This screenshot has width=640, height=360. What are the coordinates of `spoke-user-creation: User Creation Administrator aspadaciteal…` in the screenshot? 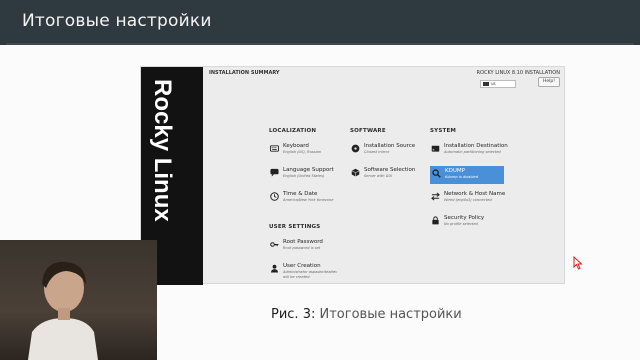 It's located at (305, 272).